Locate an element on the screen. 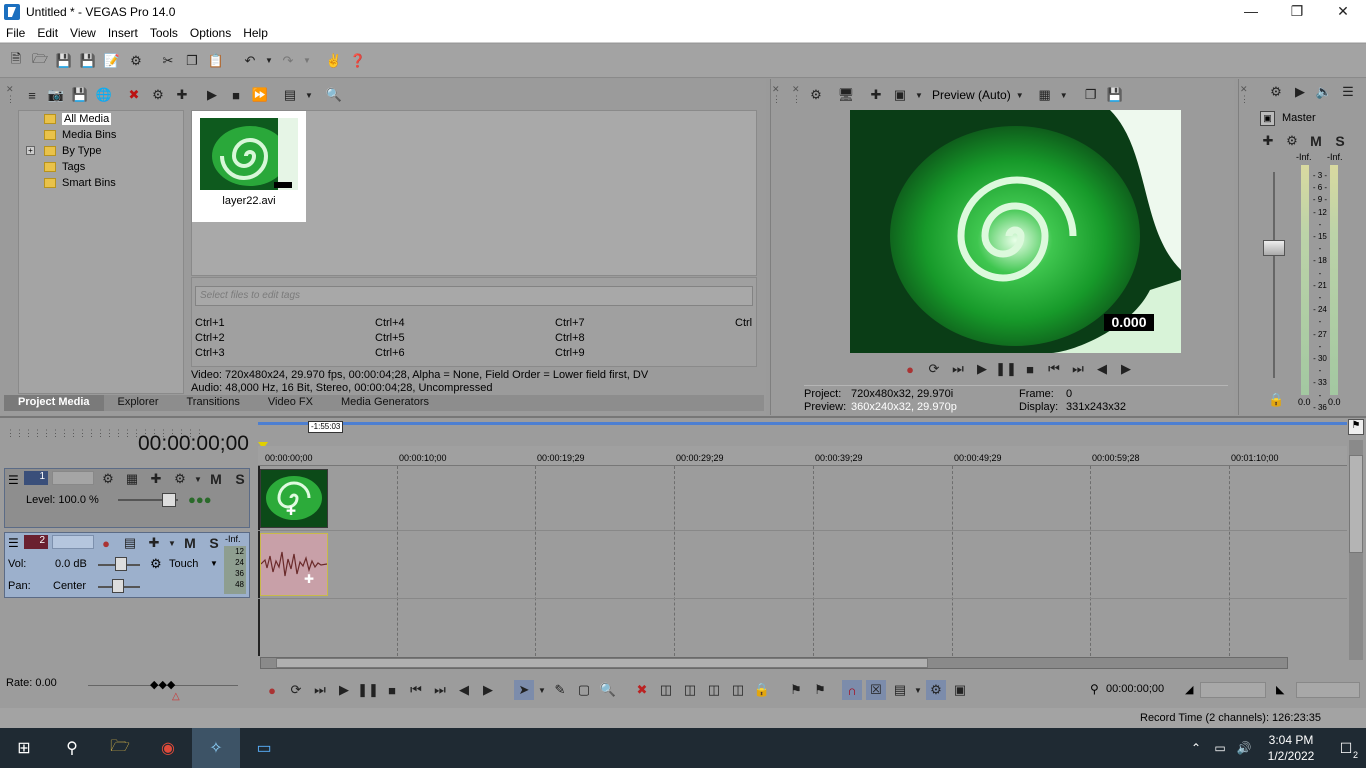 The width and height of the screenshot is (1366, 768). chrome-icon: ◉ is located at coordinates (168, 748).